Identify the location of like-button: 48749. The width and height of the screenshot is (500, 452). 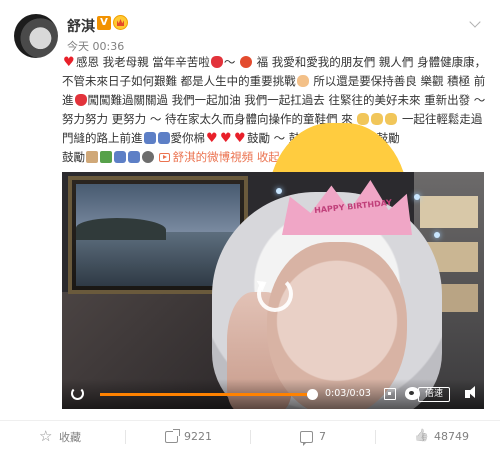
(442, 436).